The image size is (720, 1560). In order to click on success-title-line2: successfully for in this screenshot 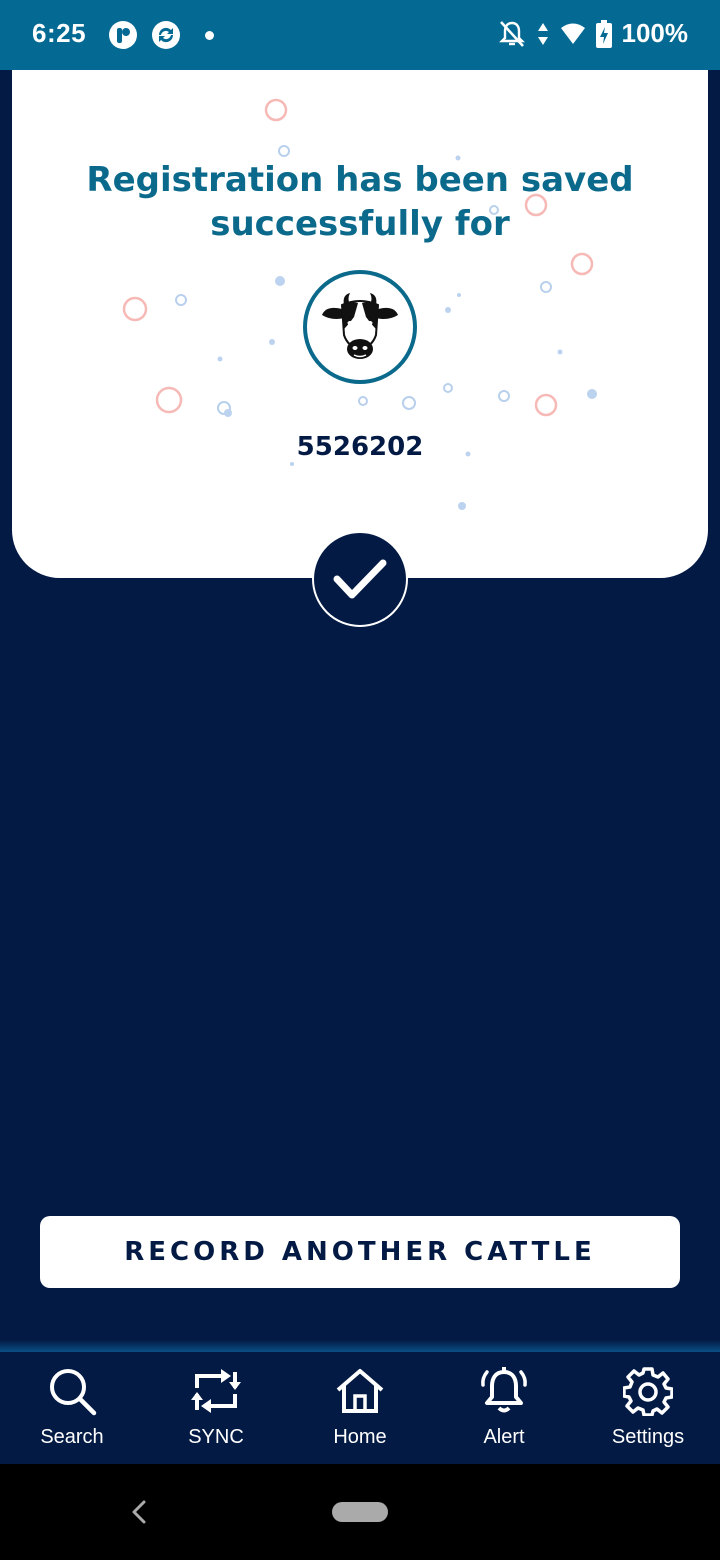, I will do `click(360, 224)`.